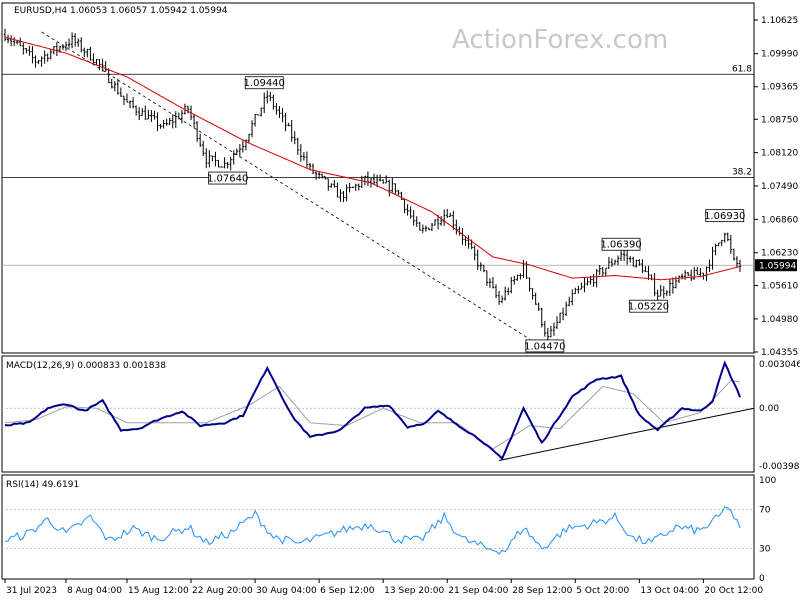 The width and height of the screenshot is (800, 600). Describe the element at coordinates (779, 220) in the screenshot. I see `price-y-tick-label: 1.06860` at that location.